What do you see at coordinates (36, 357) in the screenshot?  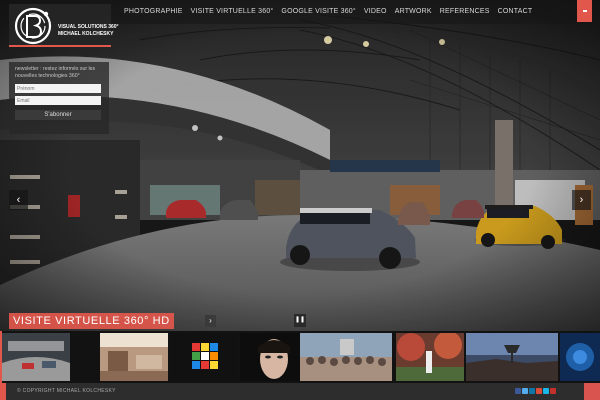 I see `thumbnail-showroom` at bounding box center [36, 357].